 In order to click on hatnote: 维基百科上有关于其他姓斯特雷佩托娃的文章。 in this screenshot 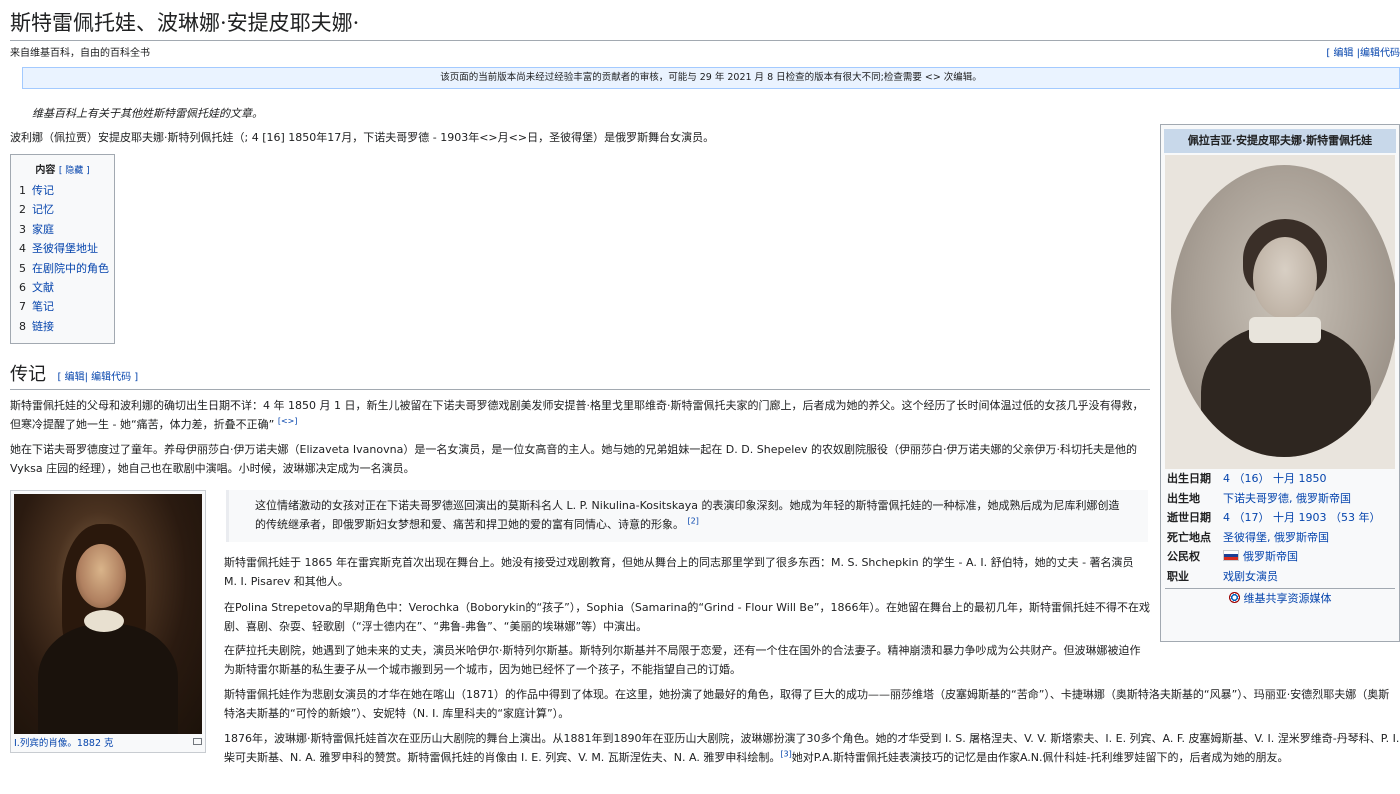, I will do `click(147, 113)`.